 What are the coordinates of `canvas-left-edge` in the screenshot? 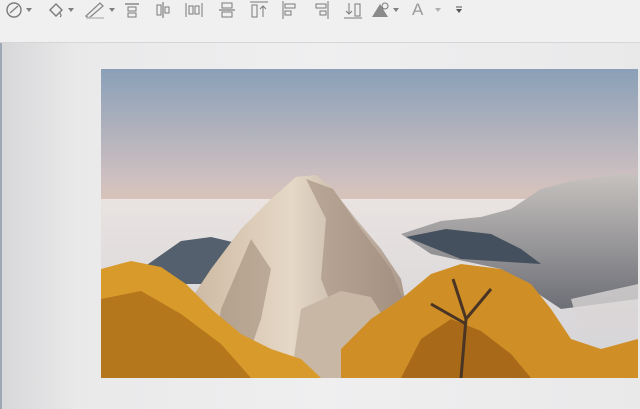 It's located at (1, 226).